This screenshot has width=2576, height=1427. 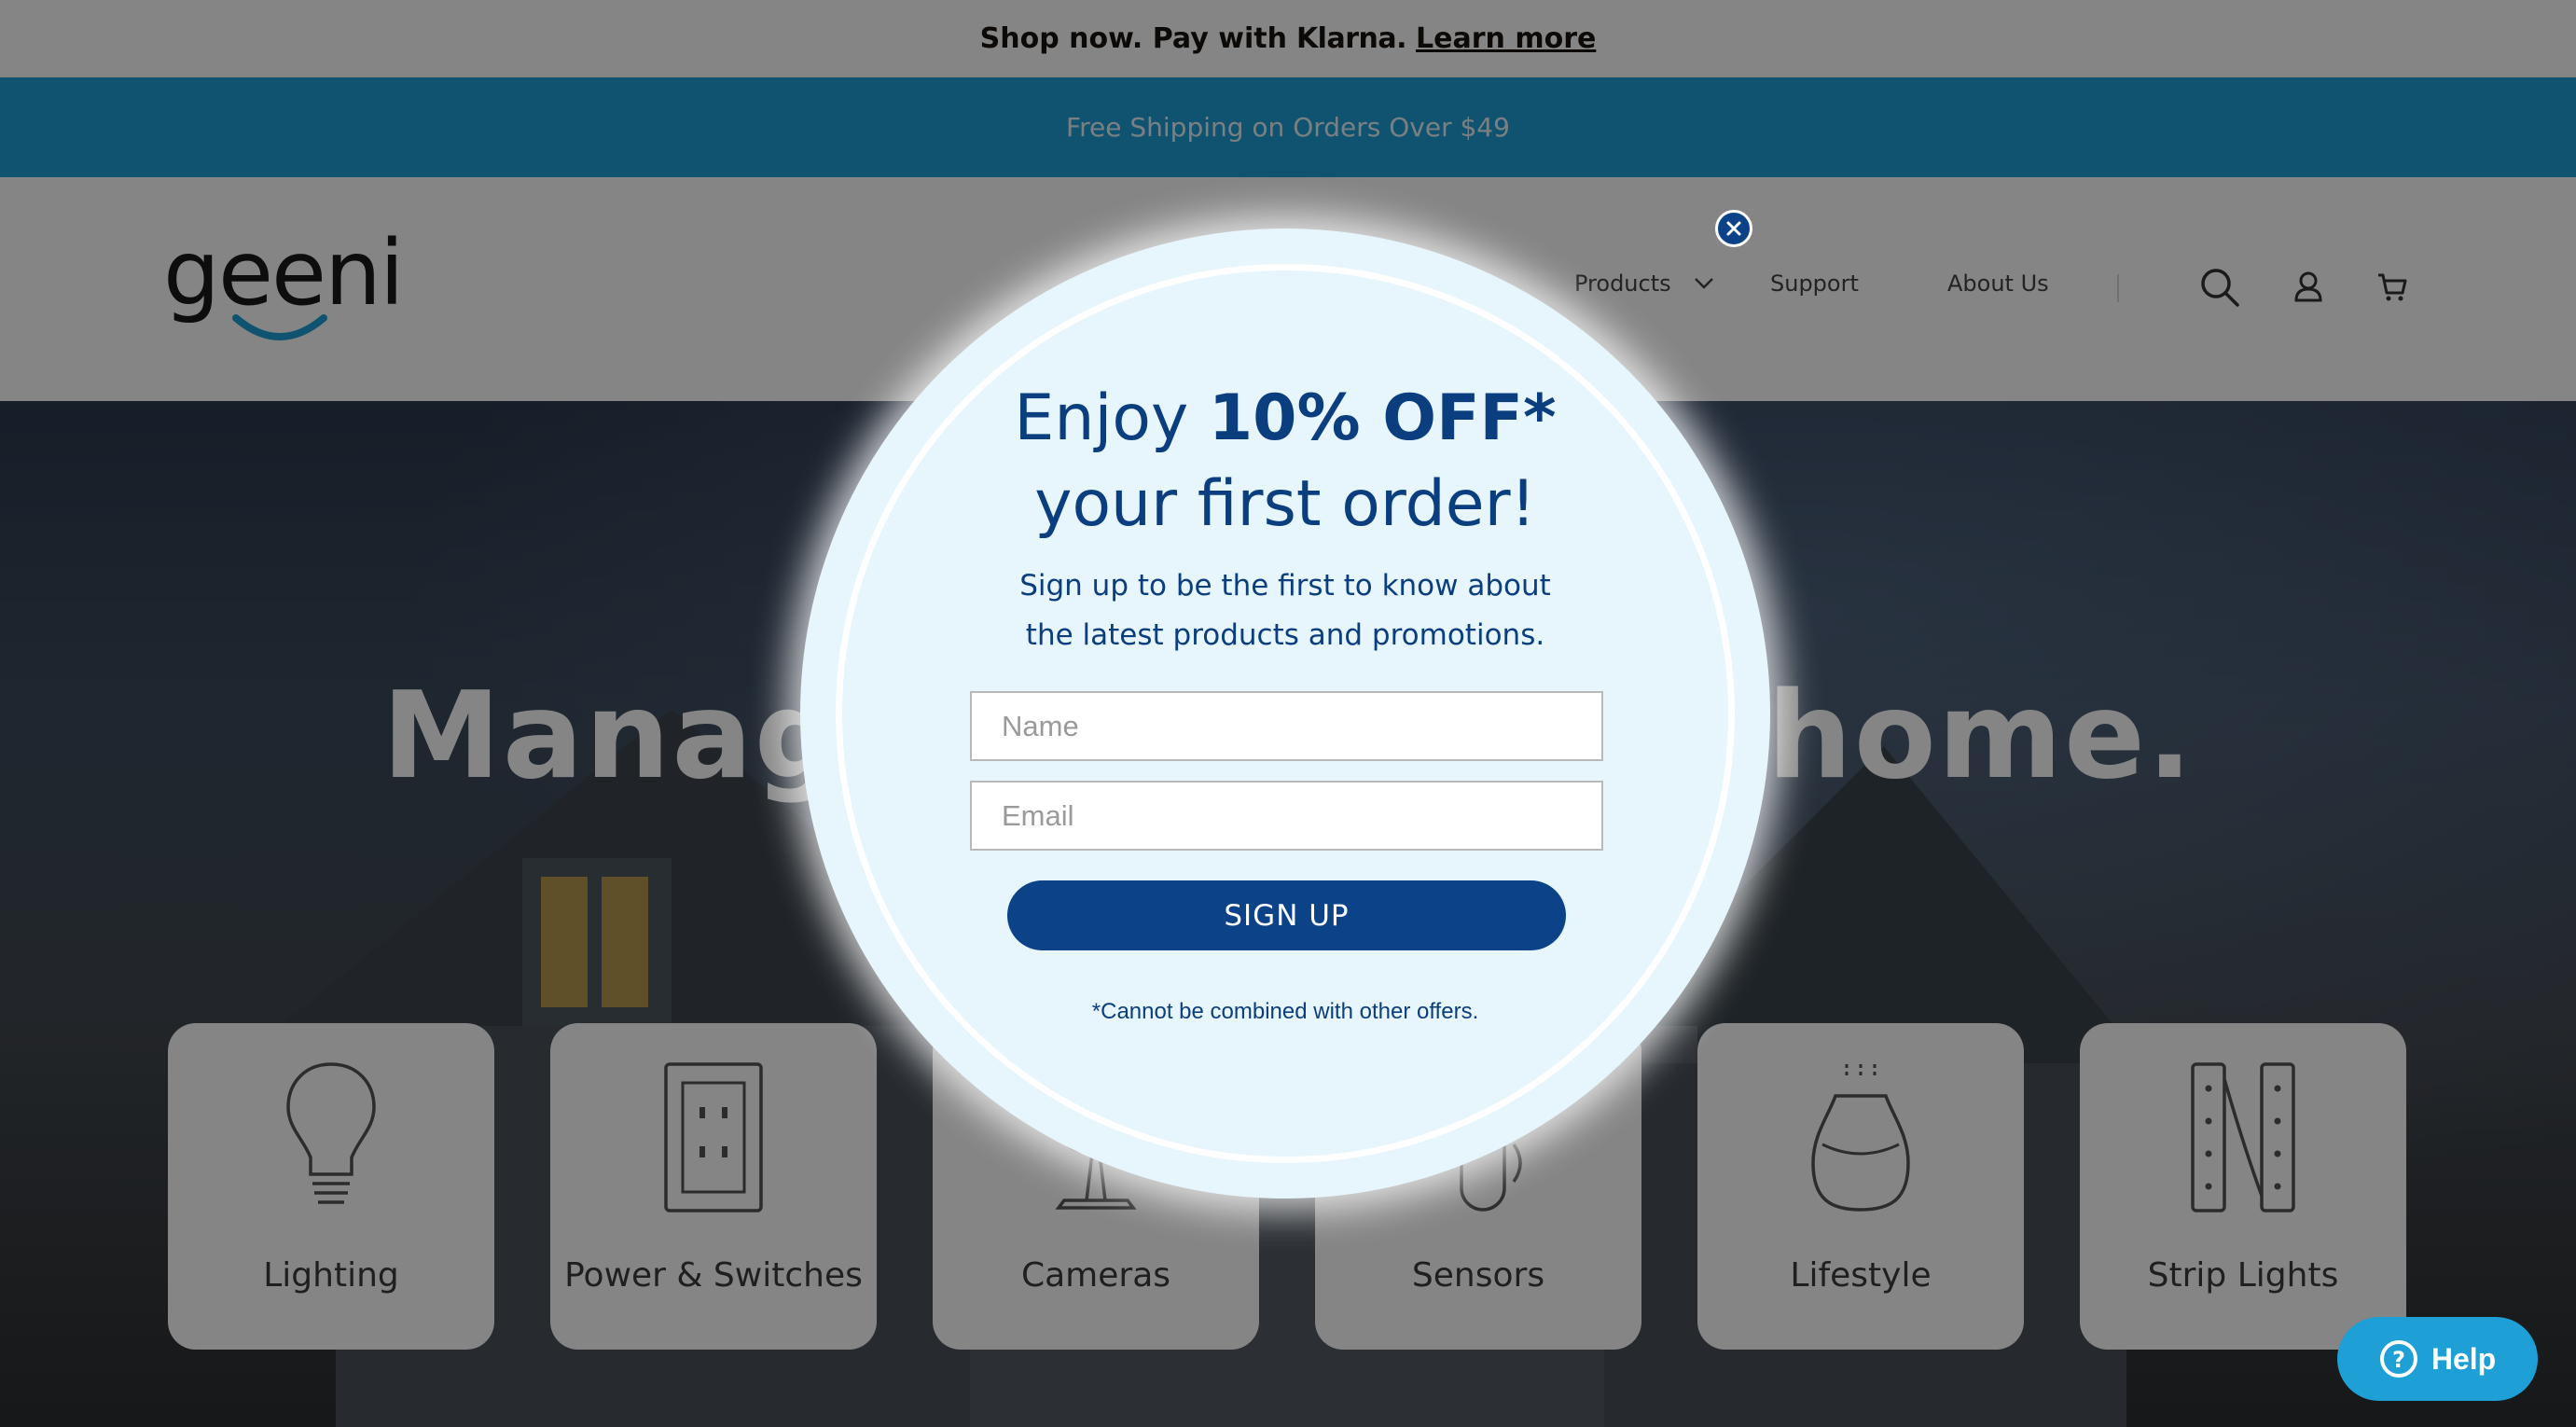 What do you see at coordinates (2464, 1358) in the screenshot?
I see `help-label: Help` at bounding box center [2464, 1358].